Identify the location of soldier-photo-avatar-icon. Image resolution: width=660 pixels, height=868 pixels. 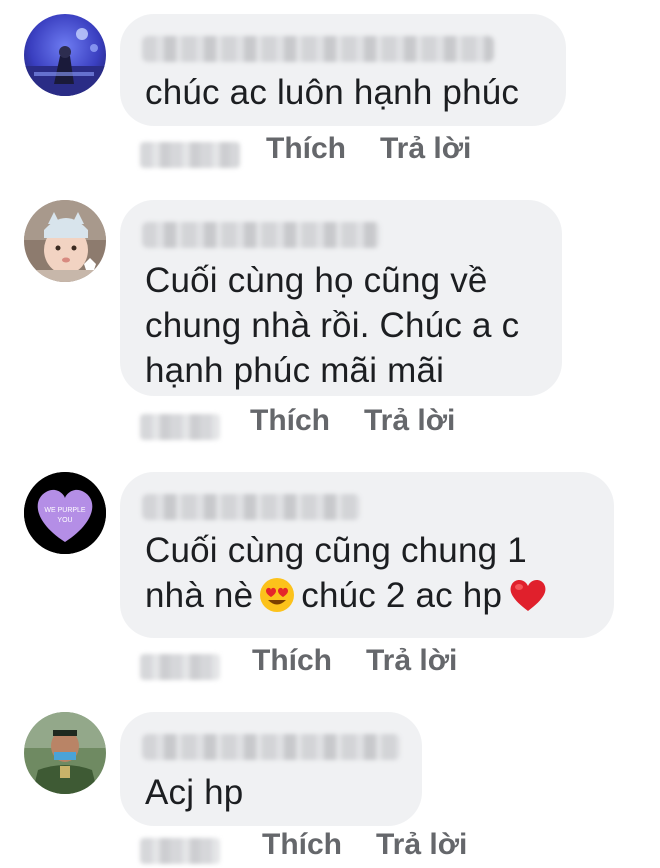
(65, 753).